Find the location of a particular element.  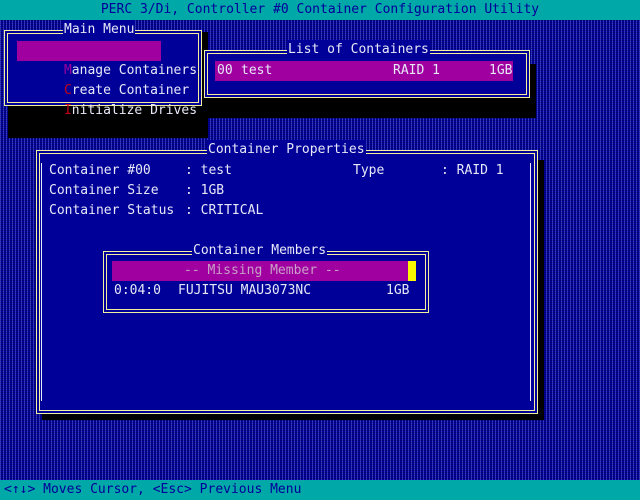

menu-hotkey-initialize: I is located at coordinates (67, 110).